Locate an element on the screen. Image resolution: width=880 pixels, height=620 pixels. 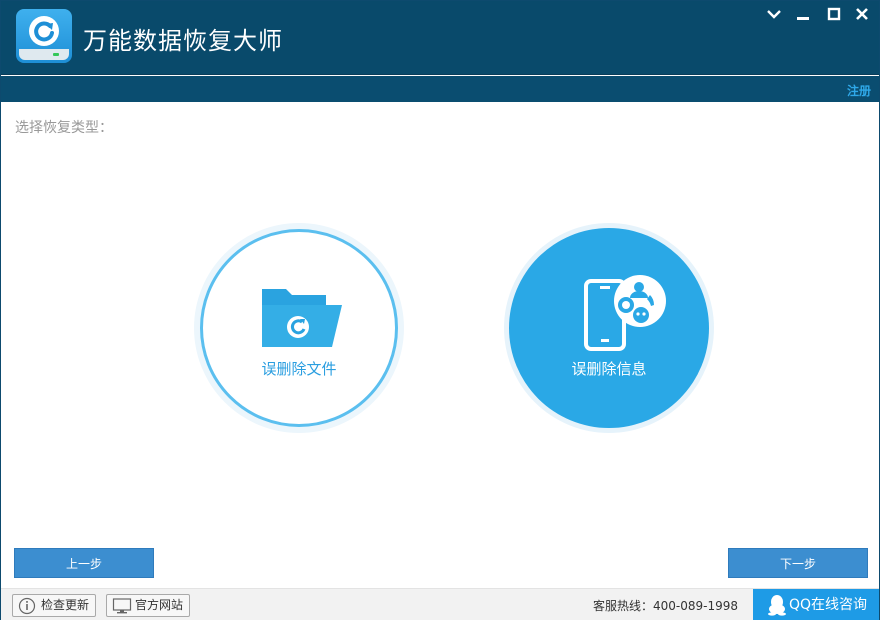
status-bar: 检查更新 官方网站 客服热线：400-089-1998 QQ在线咨询 is located at coordinates (440, 604).